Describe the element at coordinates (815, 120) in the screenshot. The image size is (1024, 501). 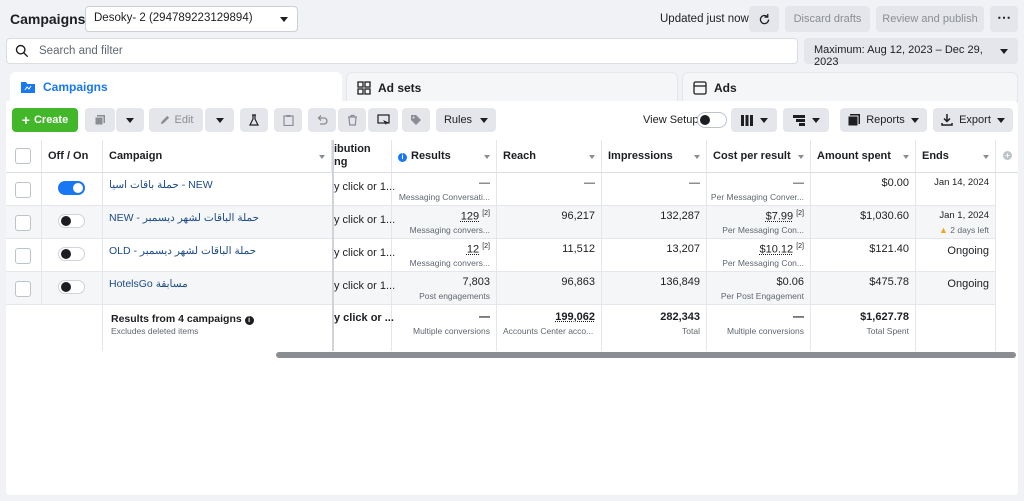
I see `chevron-down-icon` at that location.